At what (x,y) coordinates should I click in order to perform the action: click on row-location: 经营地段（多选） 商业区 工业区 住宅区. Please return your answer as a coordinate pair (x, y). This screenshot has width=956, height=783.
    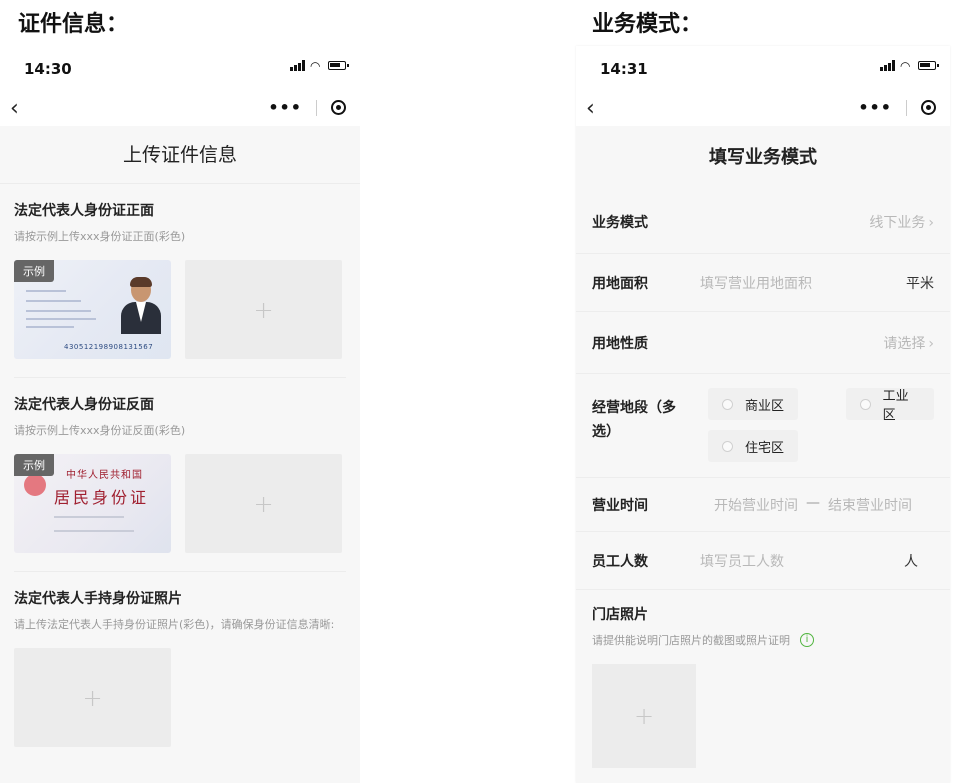
    Looking at the image, I should click on (763, 426).